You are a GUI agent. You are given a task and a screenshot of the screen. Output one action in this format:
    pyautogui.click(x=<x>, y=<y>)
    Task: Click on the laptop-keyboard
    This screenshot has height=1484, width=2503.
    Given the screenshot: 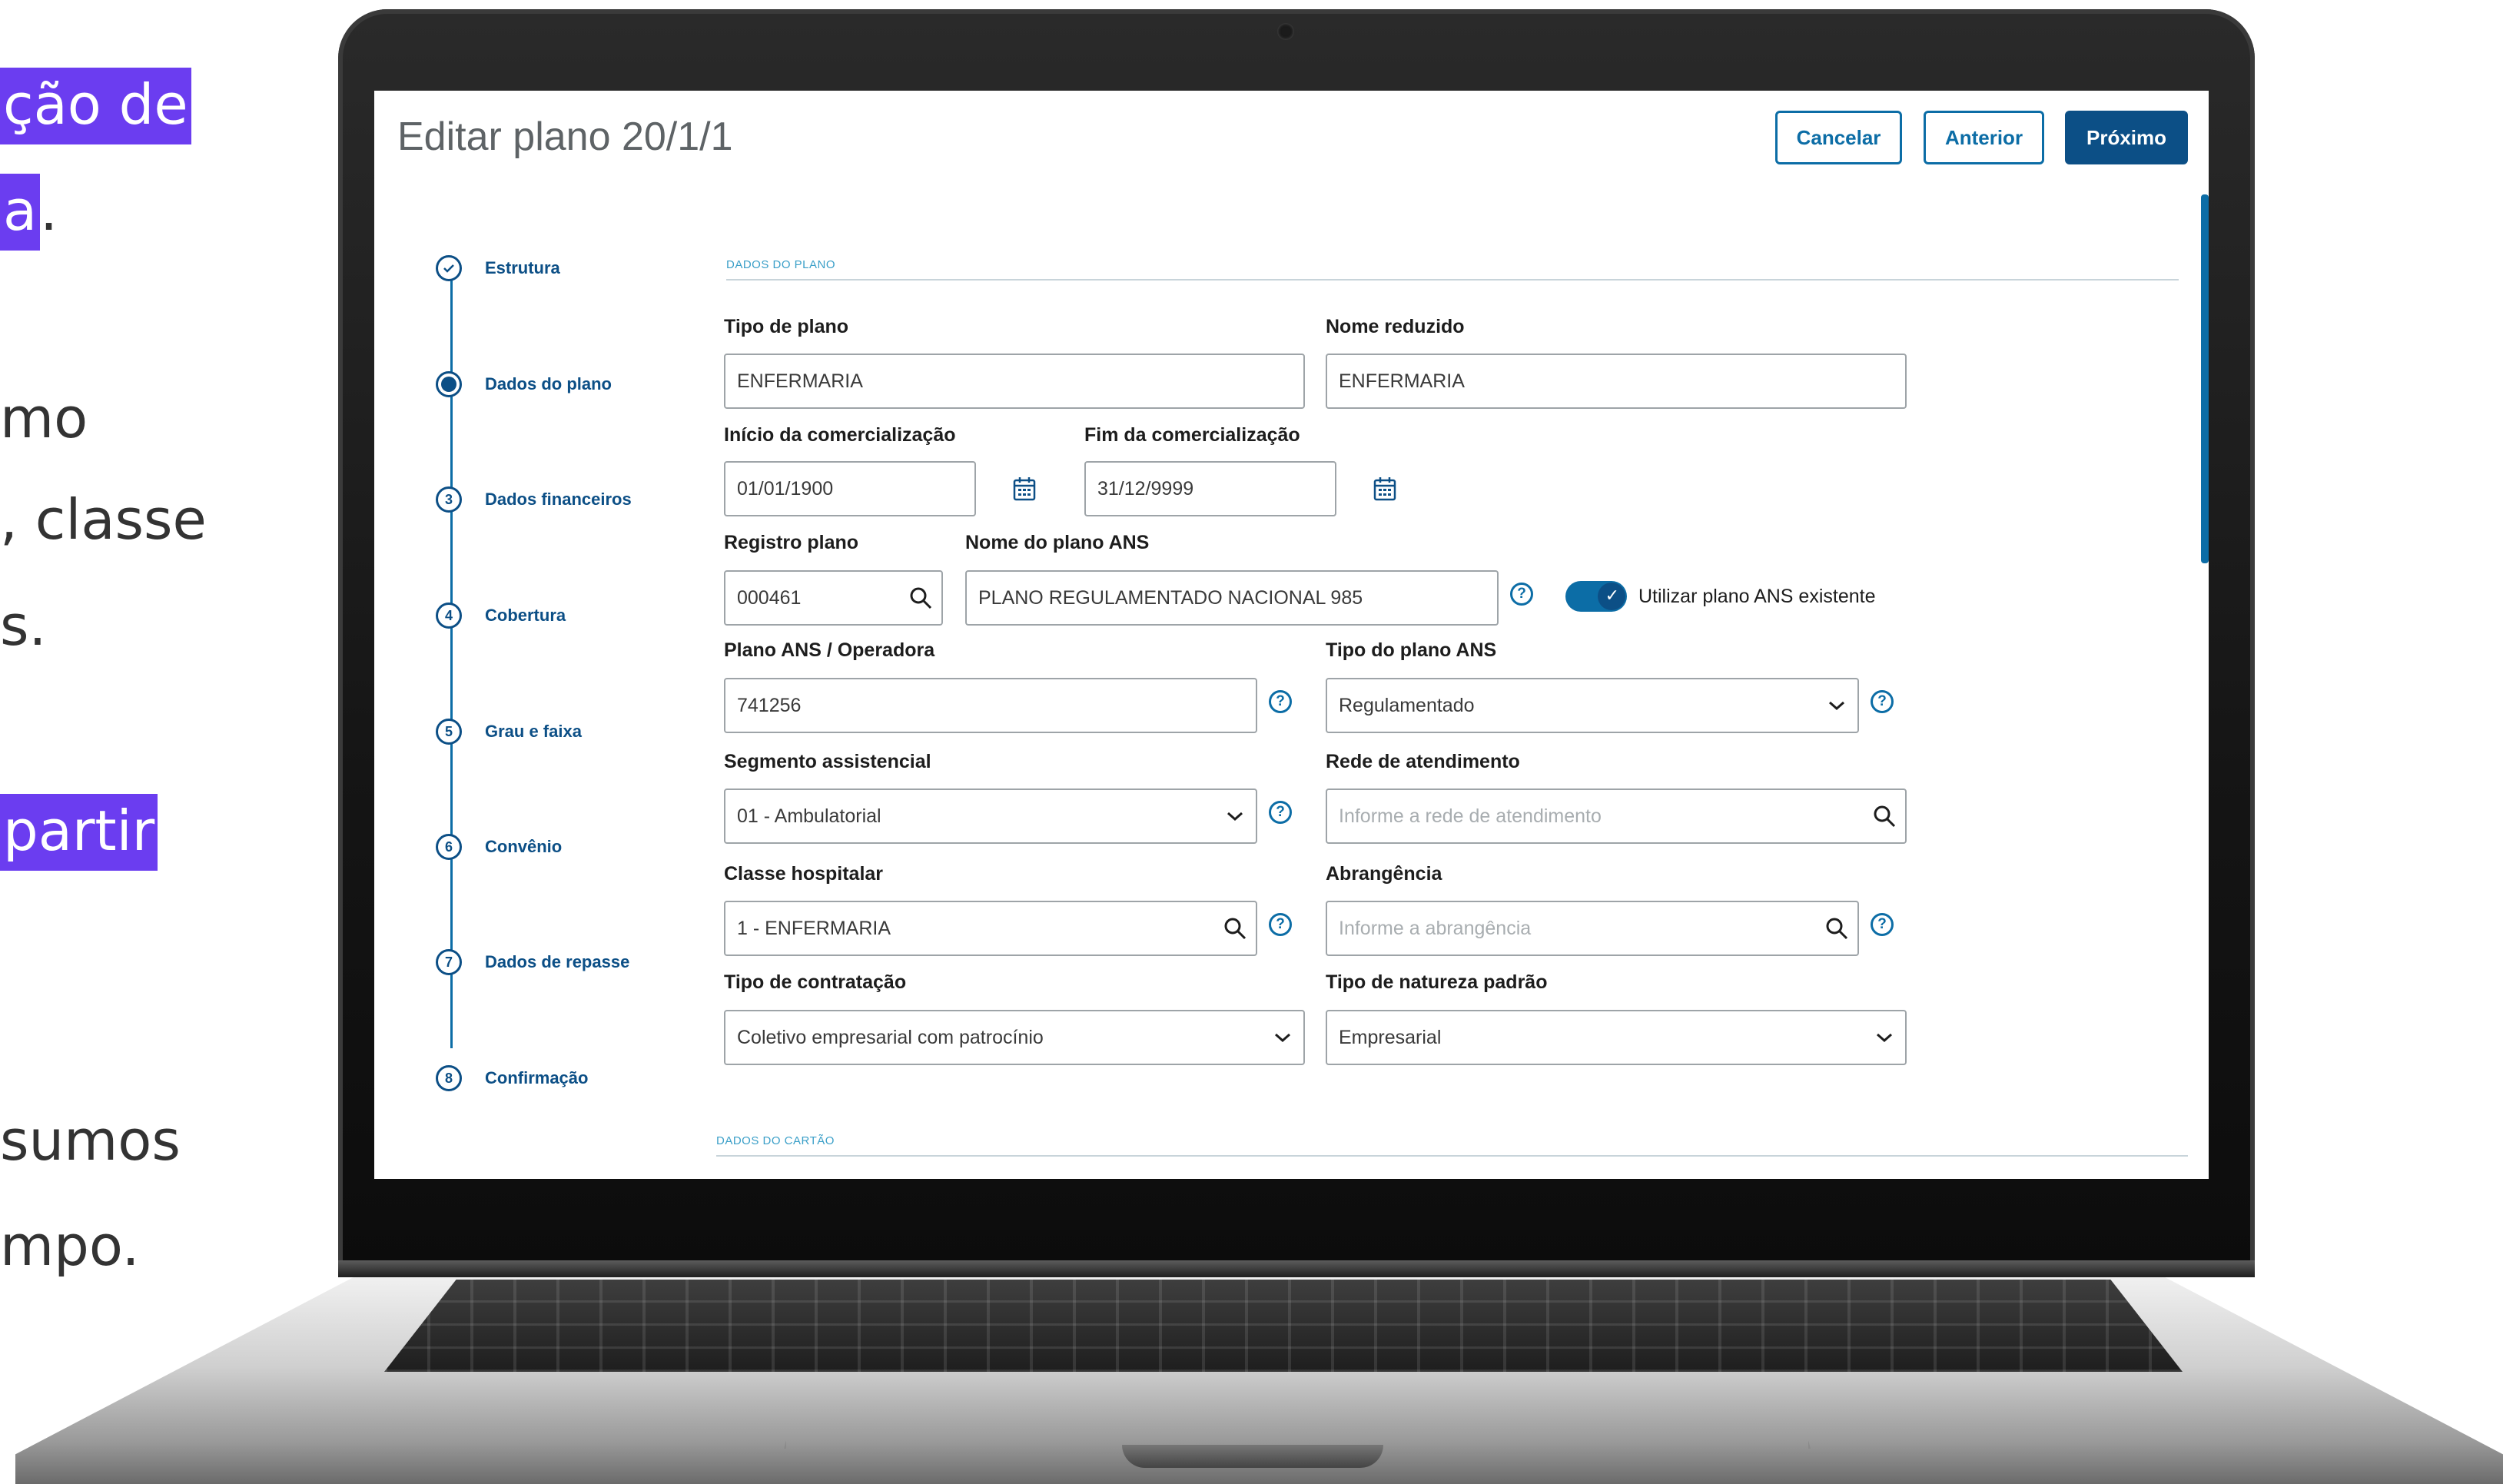 What is the action you would take?
    pyautogui.click(x=1283, y=1326)
    